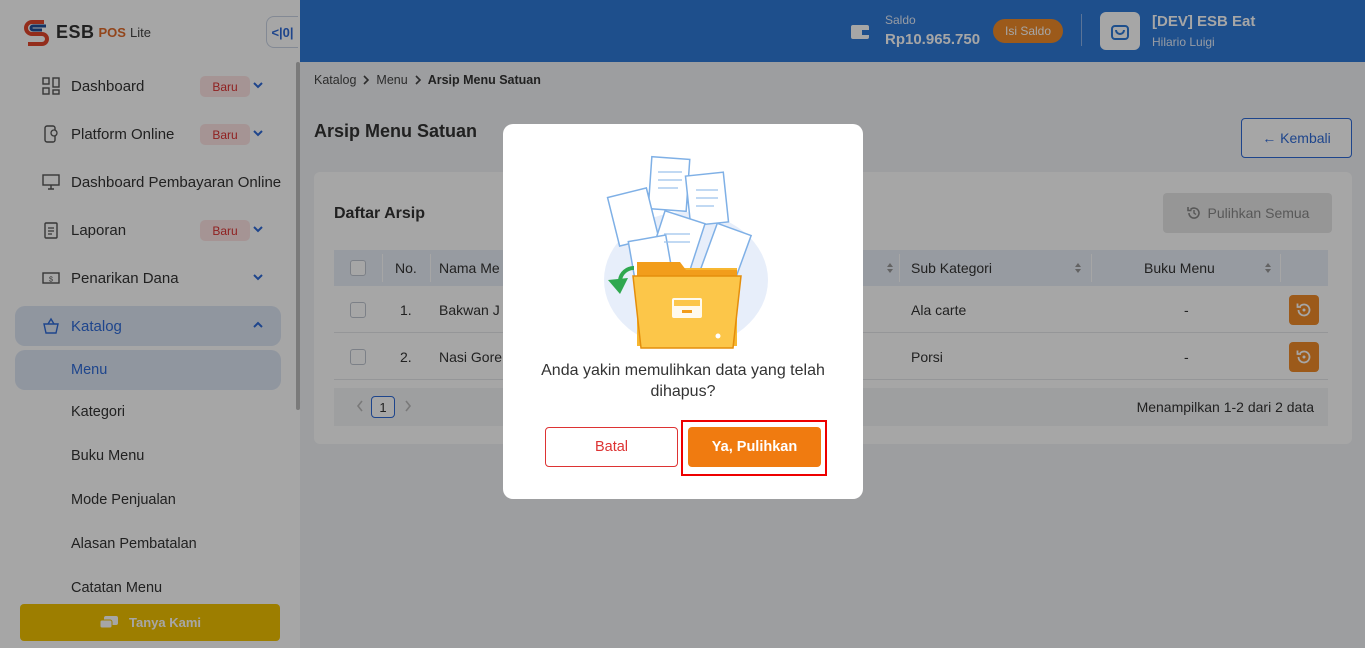  What do you see at coordinates (686, 252) in the screenshot?
I see `archive-folder-illustration` at bounding box center [686, 252].